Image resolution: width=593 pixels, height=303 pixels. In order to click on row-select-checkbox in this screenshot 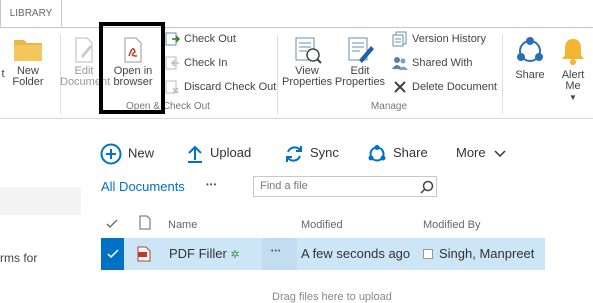, I will do `click(112, 254)`.